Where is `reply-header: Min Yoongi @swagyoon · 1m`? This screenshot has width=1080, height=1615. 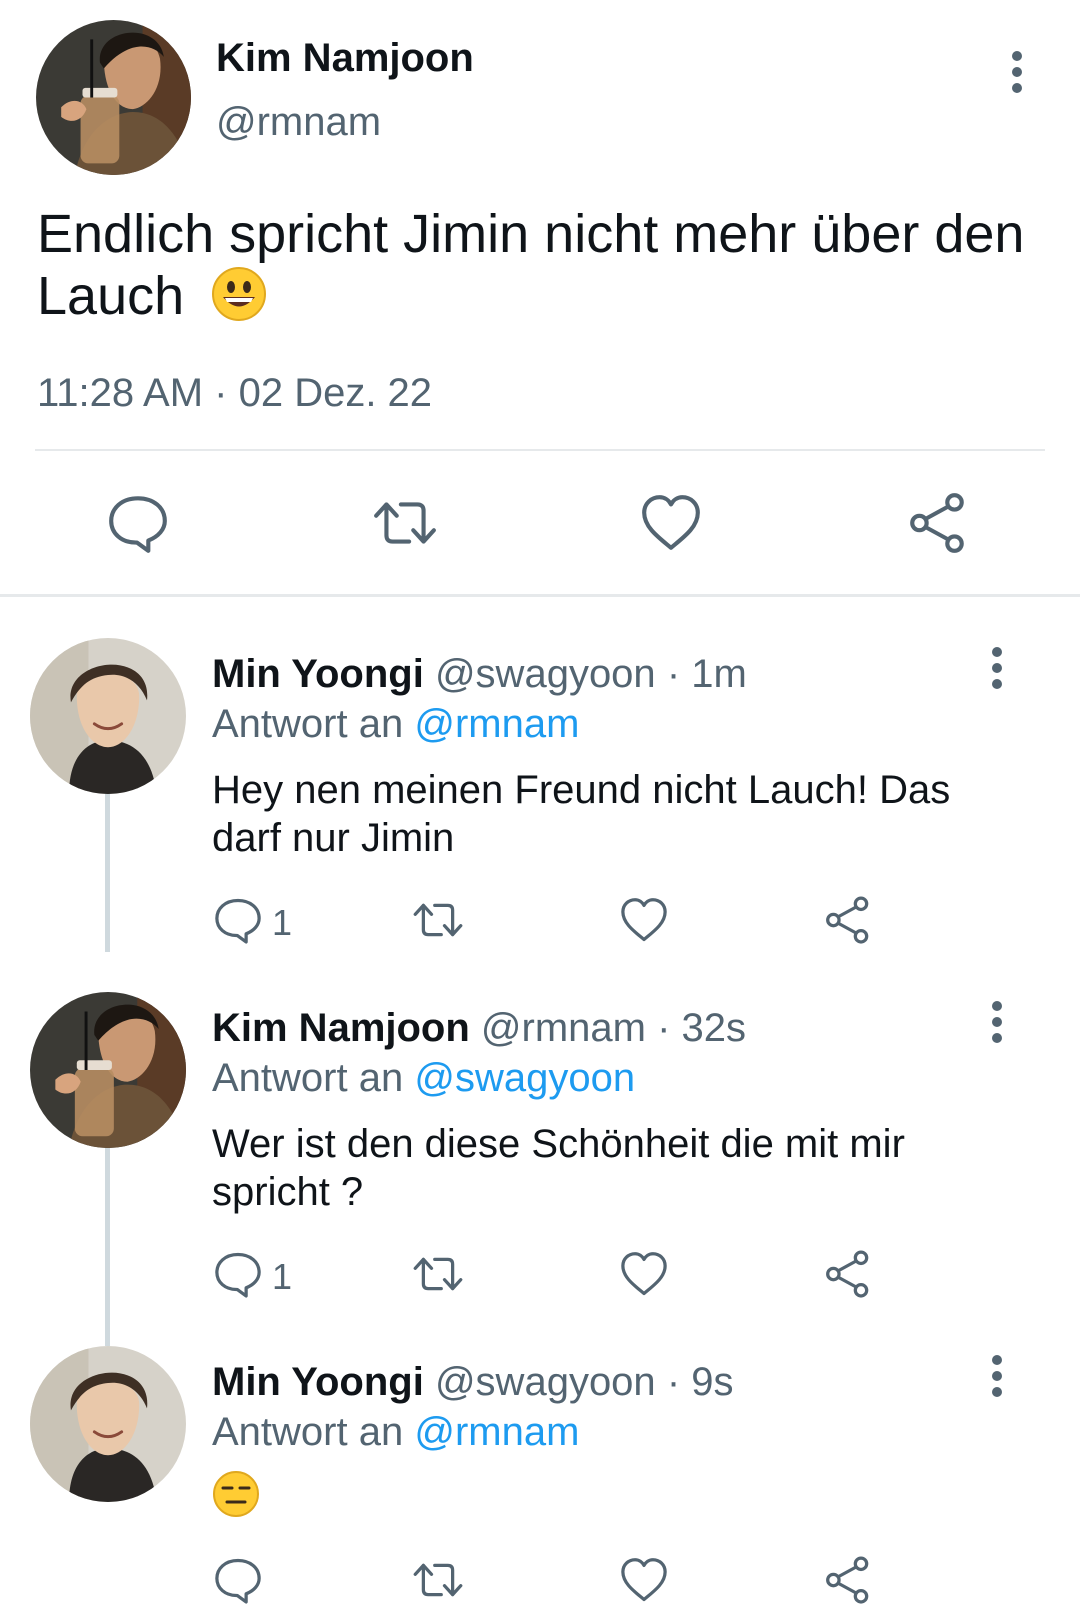 reply-header: Min Yoongi @swagyoon · 1m is located at coordinates (479, 674).